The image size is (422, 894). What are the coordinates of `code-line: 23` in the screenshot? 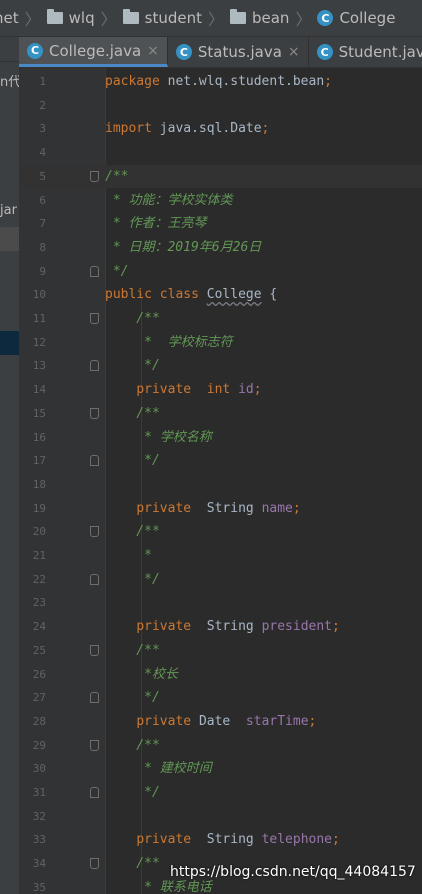 It's located at (220, 603).